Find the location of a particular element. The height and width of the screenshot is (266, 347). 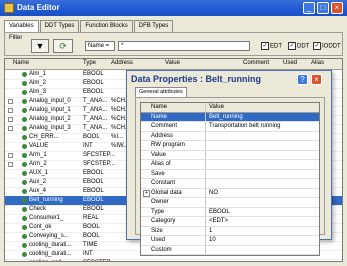

col-address: Address is located at coordinates (122, 63).